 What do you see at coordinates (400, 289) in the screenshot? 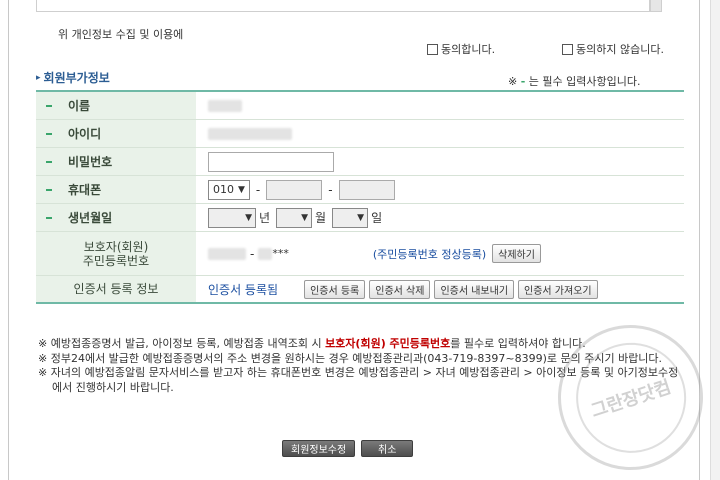
I see `cert-delete-button: 인증서 삭제` at bounding box center [400, 289].